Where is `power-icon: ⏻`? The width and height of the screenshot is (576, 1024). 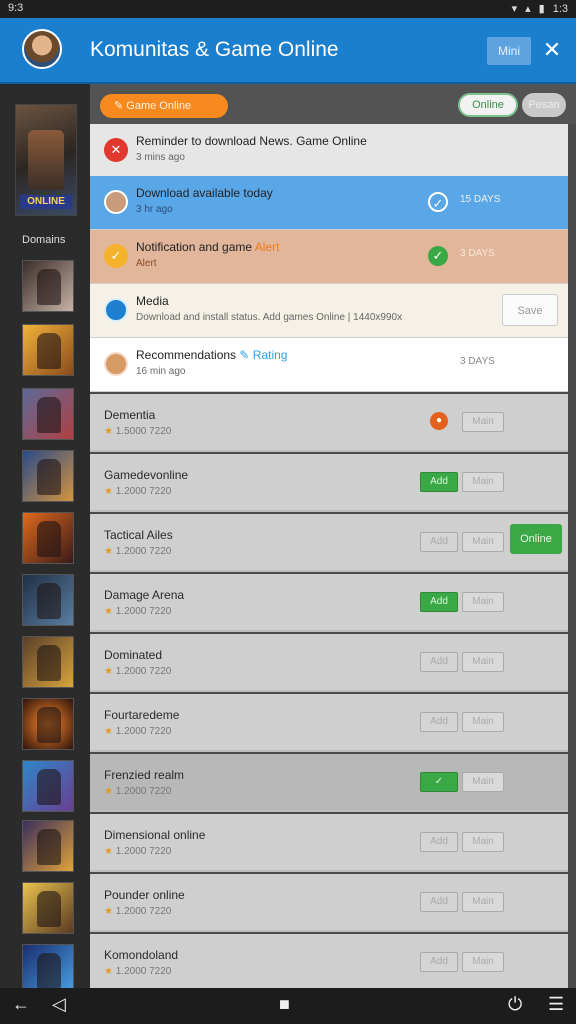 power-icon: ⏻ is located at coordinates (515, 1004).